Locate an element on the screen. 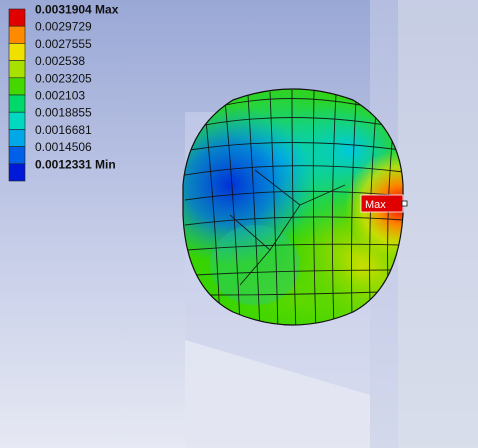  legend-label: 0.0031904 Max is located at coordinates (77, 10).